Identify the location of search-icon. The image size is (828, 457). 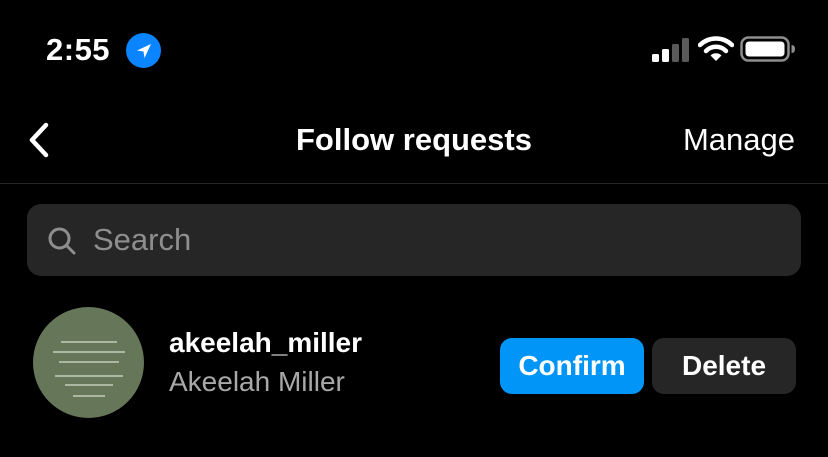
(62, 241).